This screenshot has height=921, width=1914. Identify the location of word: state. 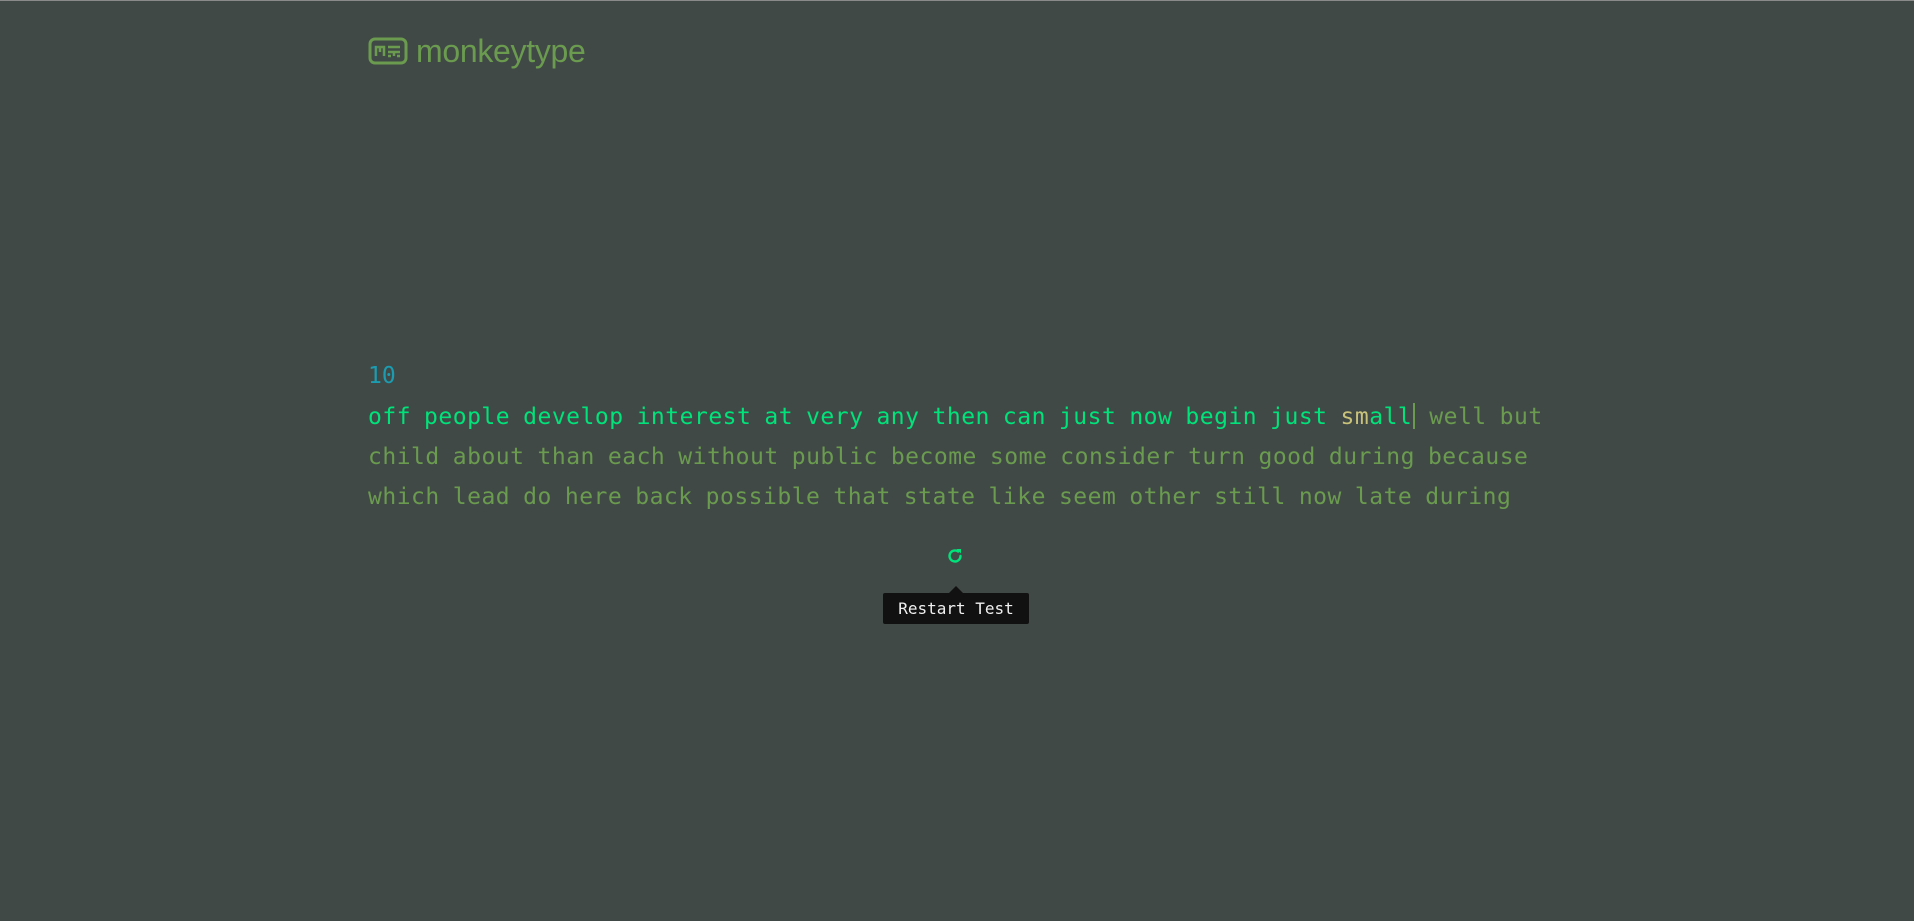
(939, 497).